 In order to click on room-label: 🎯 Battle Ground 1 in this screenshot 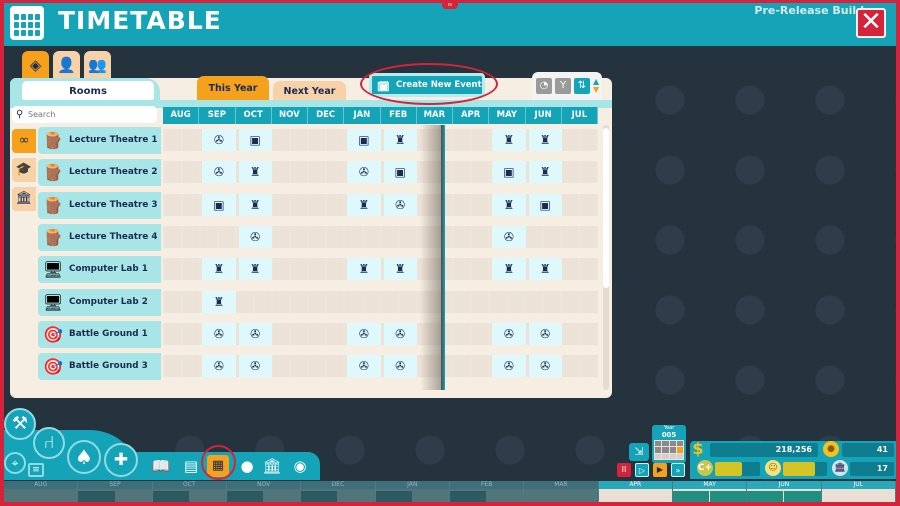, I will do `click(99, 334)`.